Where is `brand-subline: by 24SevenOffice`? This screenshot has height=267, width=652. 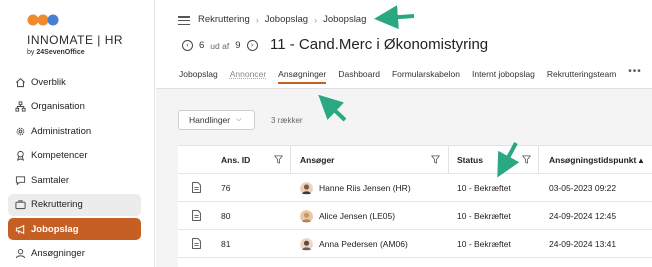
brand-subline: by 24SevenOffice is located at coordinates (56, 52).